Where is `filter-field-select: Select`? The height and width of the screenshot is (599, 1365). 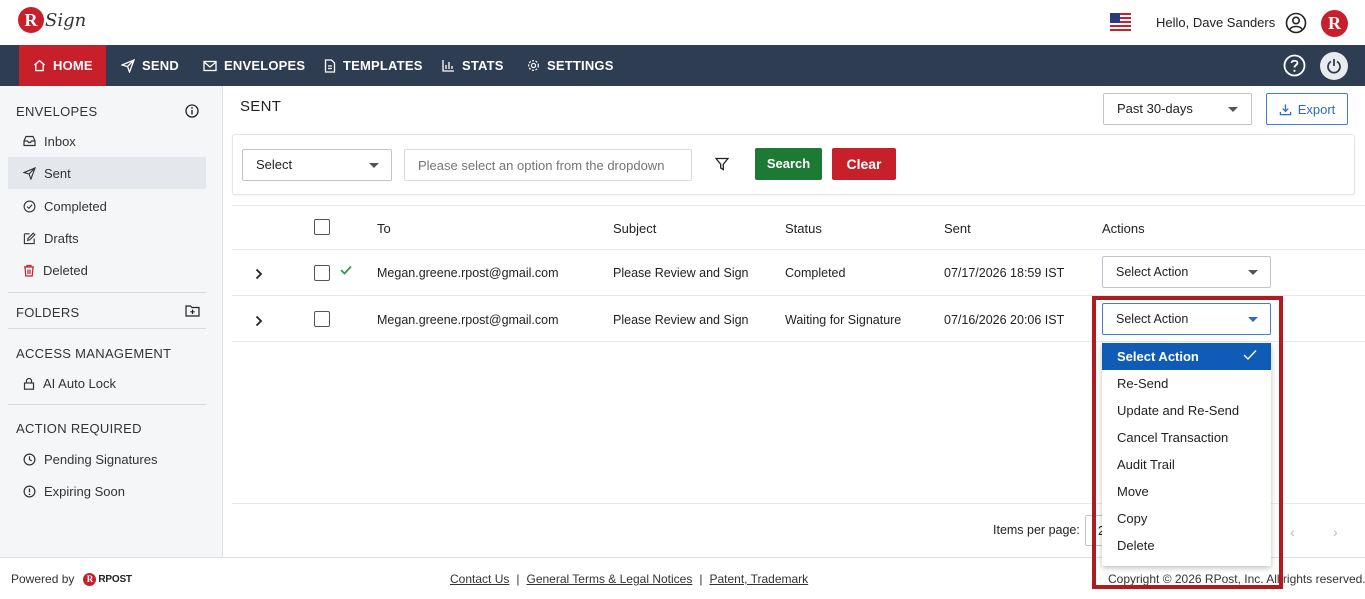 filter-field-select: Select is located at coordinates (317, 165).